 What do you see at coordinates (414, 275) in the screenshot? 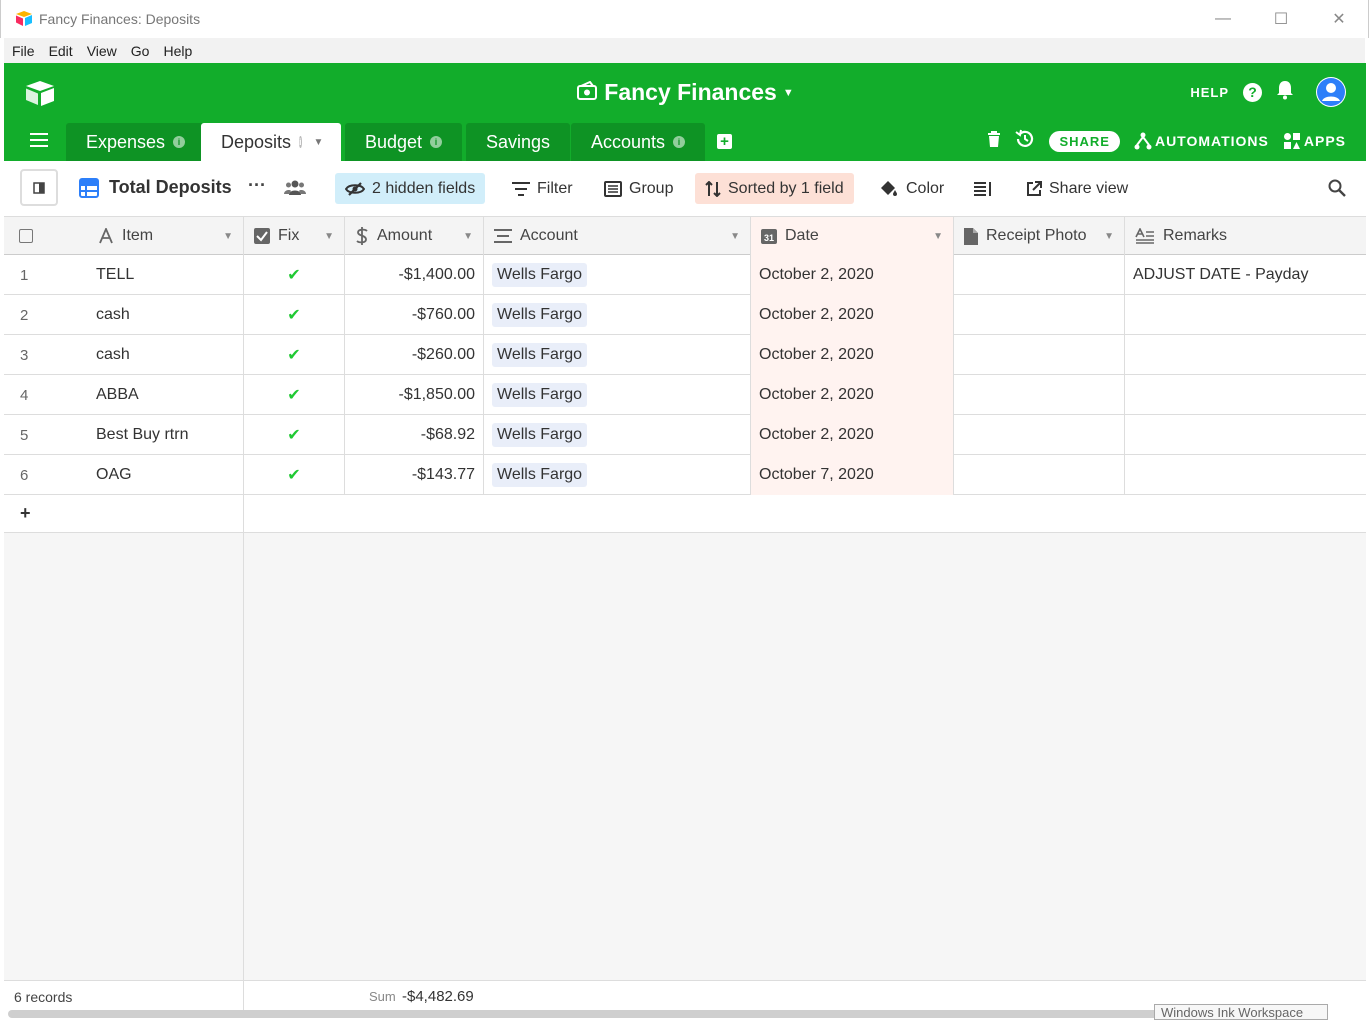
I see `cell-amount: -$1,400.00` at bounding box center [414, 275].